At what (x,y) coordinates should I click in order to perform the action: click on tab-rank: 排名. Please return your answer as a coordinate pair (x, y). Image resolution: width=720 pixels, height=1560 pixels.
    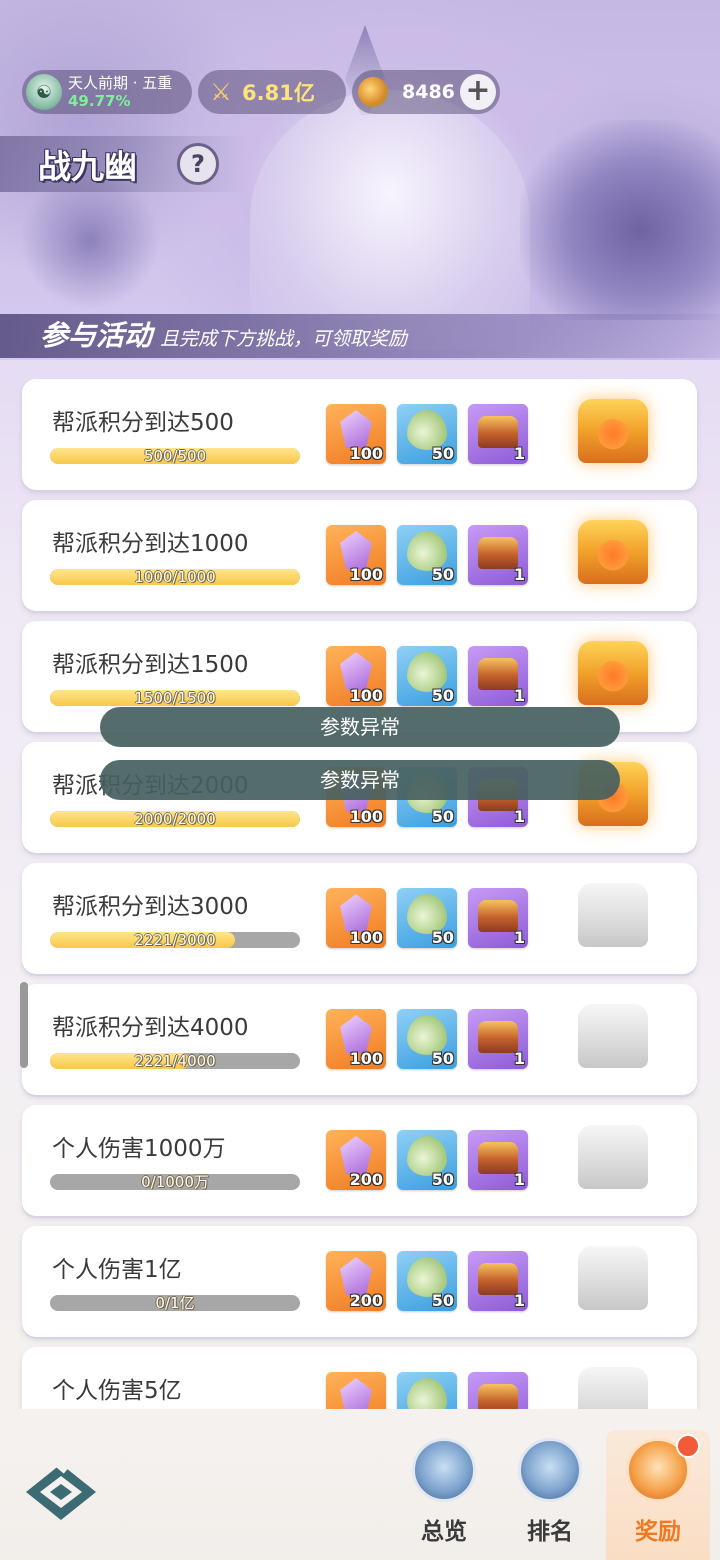
    Looking at the image, I should click on (550, 1497).